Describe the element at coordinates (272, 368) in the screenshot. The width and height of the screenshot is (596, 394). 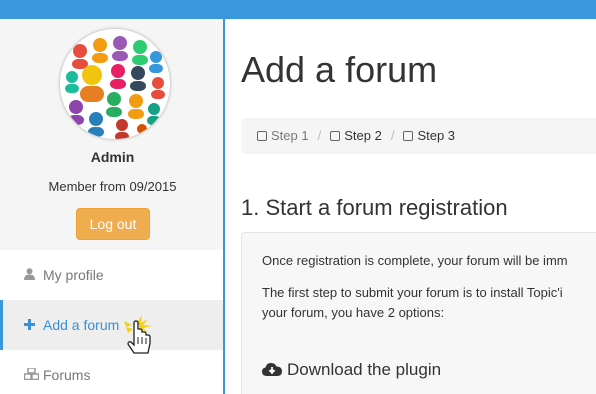
I see `cloud-download-icon` at that location.